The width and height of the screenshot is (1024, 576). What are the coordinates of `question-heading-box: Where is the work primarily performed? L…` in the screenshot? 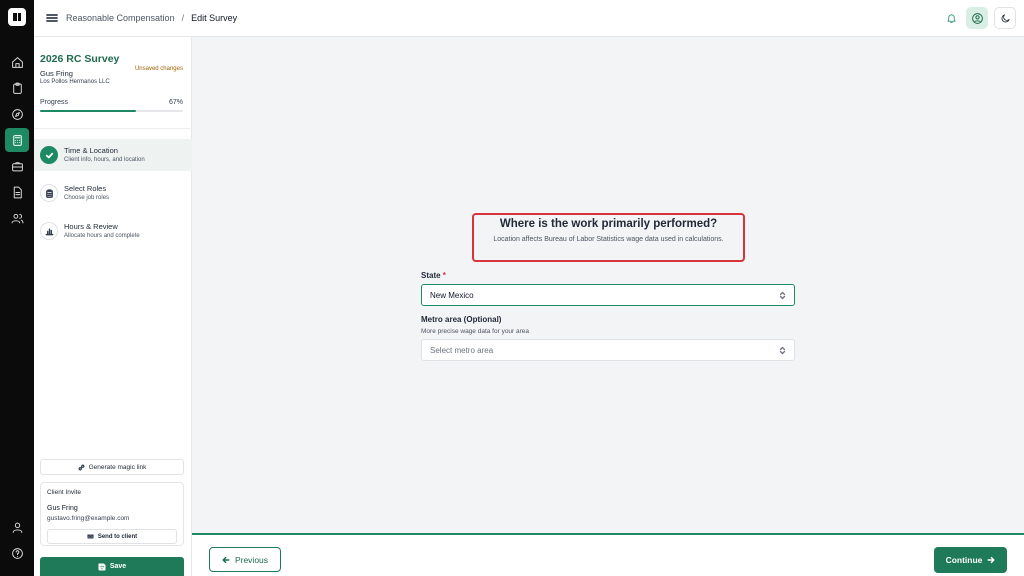 It's located at (608, 237).